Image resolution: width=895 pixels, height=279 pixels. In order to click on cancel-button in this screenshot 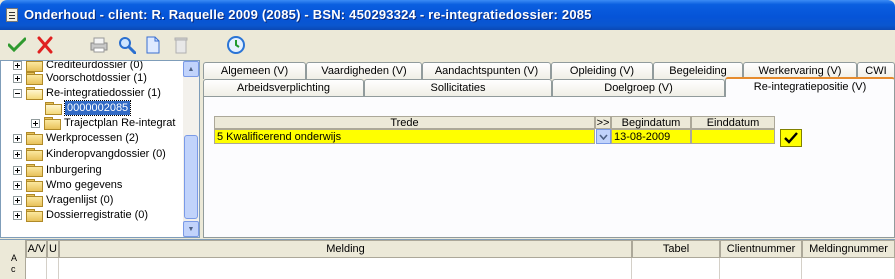, I will do `click(45, 45)`.